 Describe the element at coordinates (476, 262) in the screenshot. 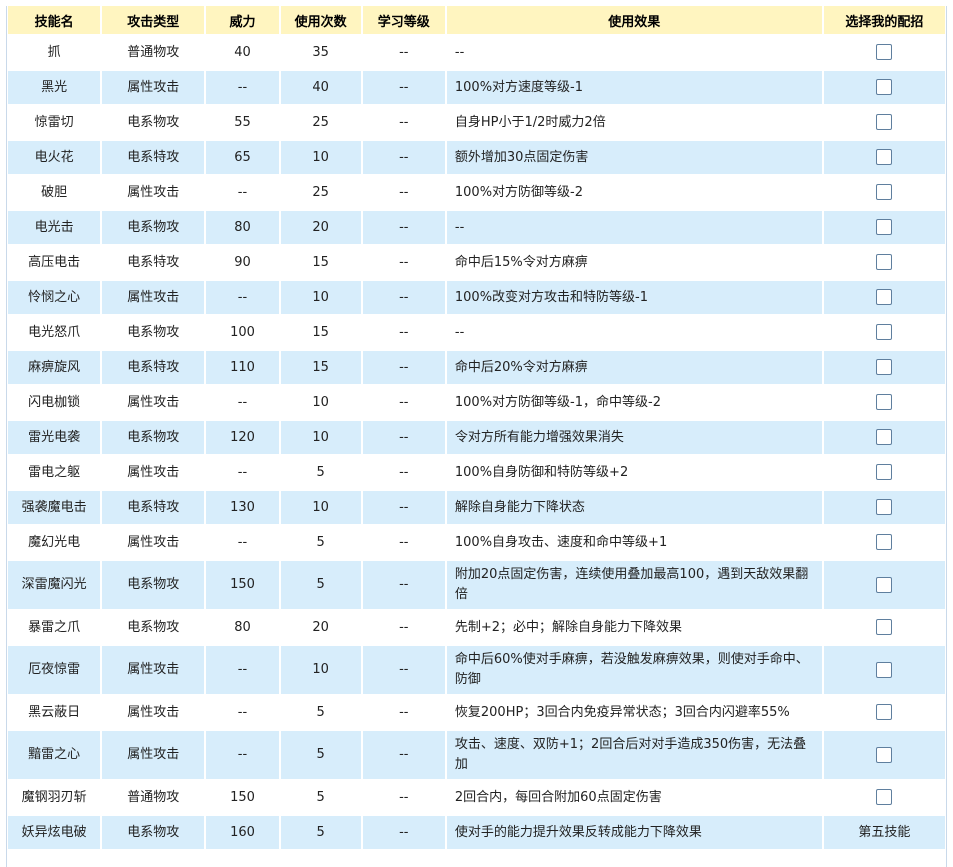

I see `table-row: 高压电击 电系特攻 90 15 -- 命中后15%令对方麻痹` at that location.